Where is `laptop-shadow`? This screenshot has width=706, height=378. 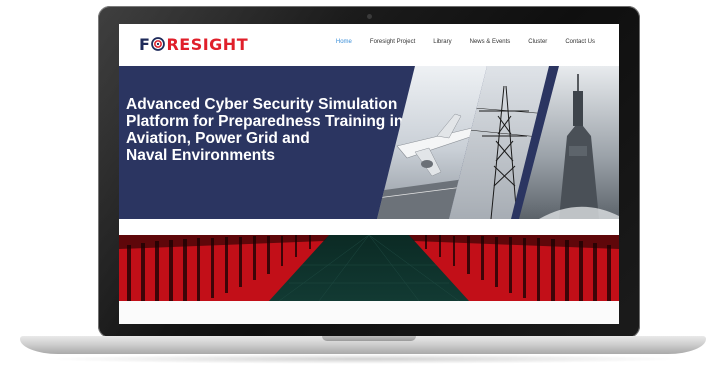 laptop-shadow is located at coordinates (363, 359).